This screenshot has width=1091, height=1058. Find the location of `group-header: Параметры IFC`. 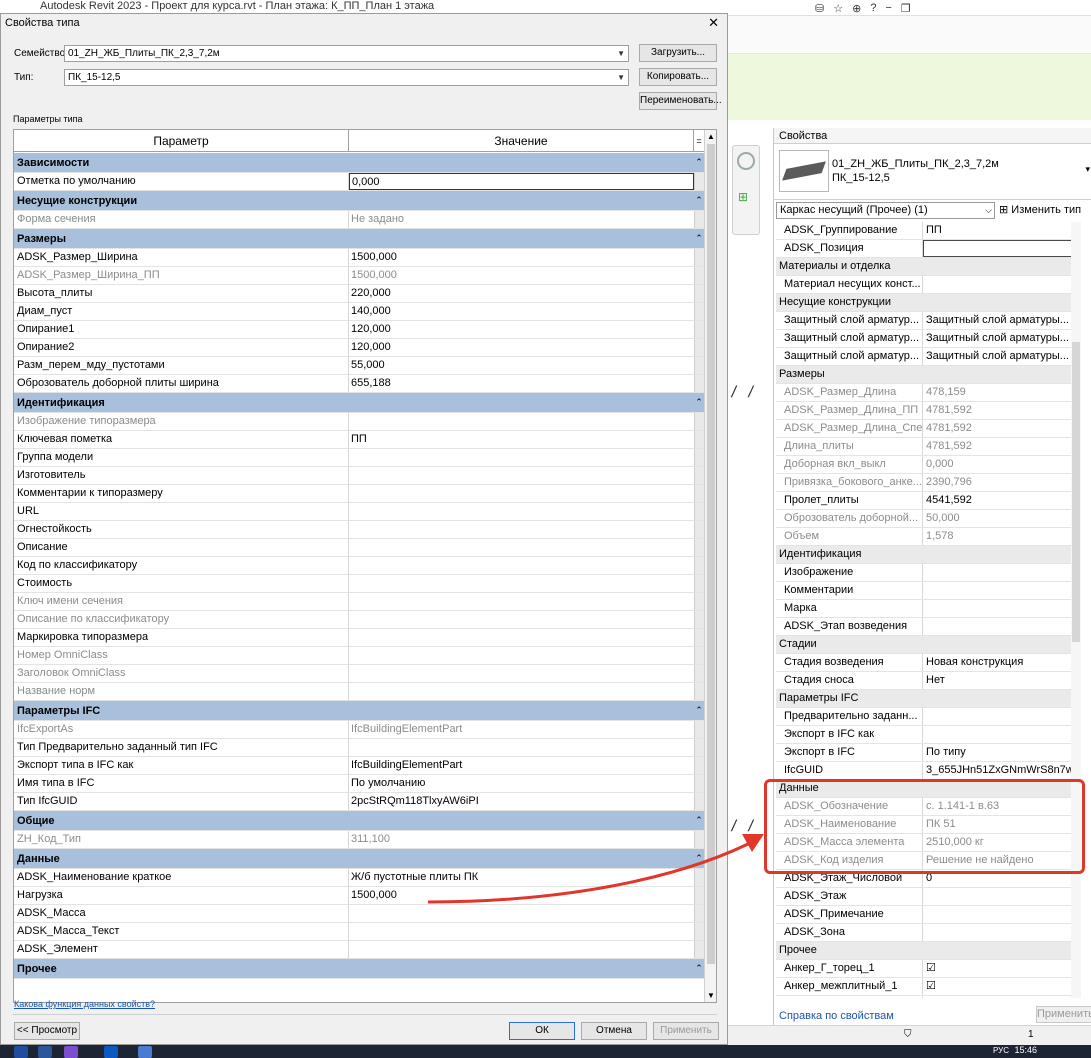

group-header: Параметры IFC is located at coordinates (928, 699).